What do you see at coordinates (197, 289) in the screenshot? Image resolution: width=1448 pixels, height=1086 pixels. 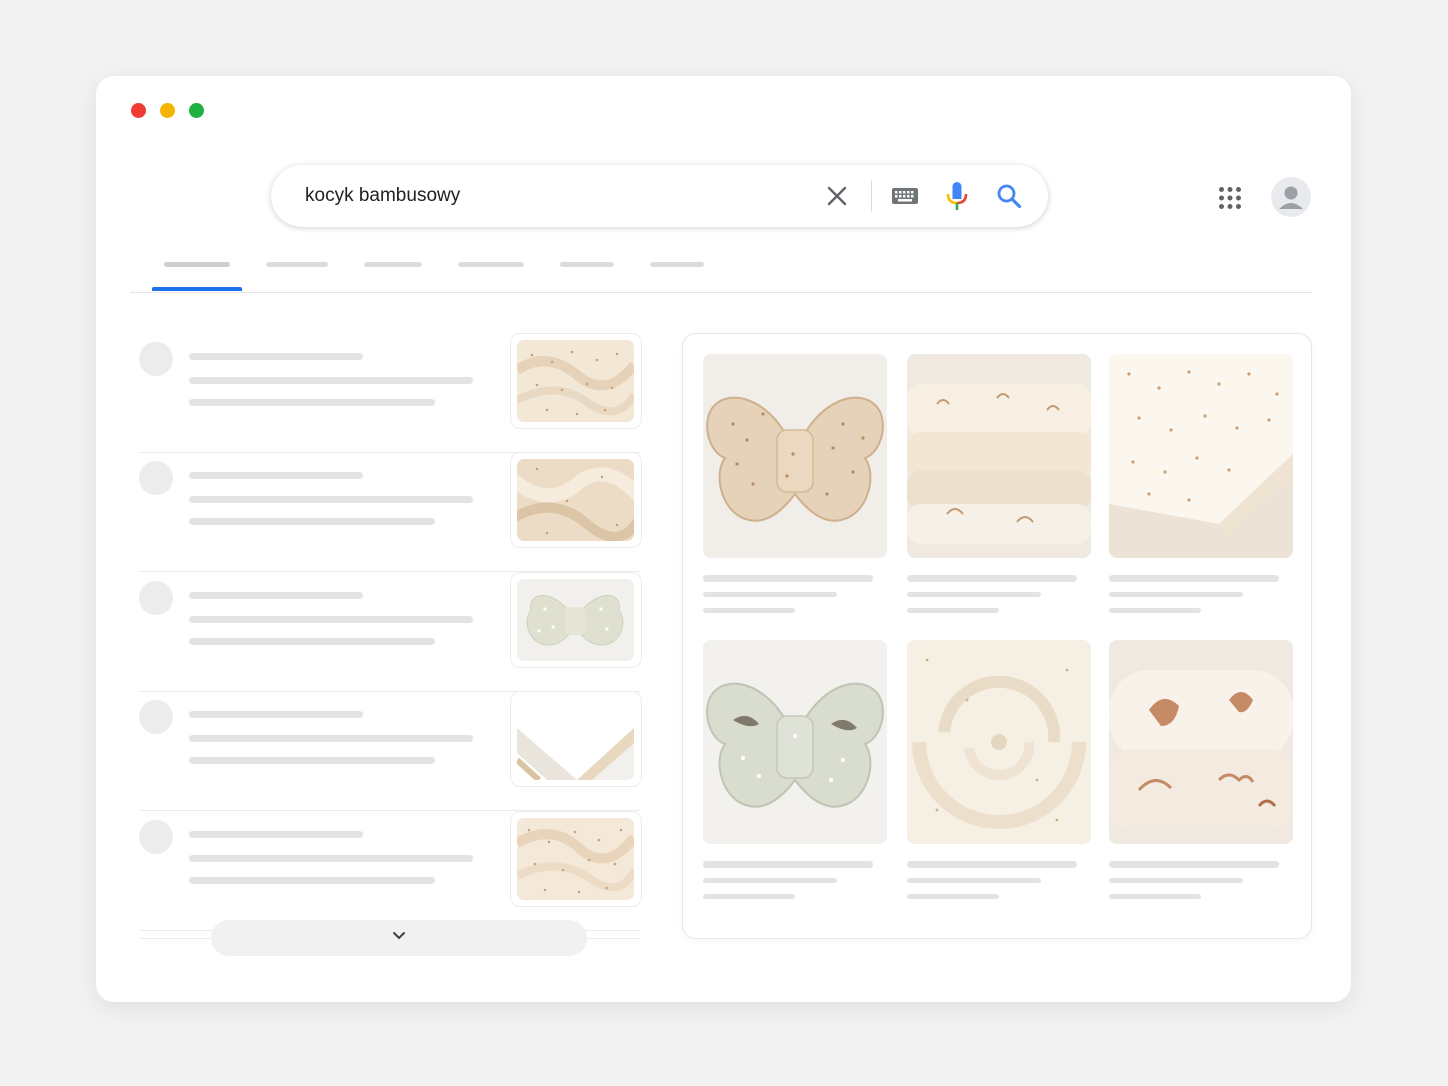 I see `active-tab-indicator` at bounding box center [197, 289].